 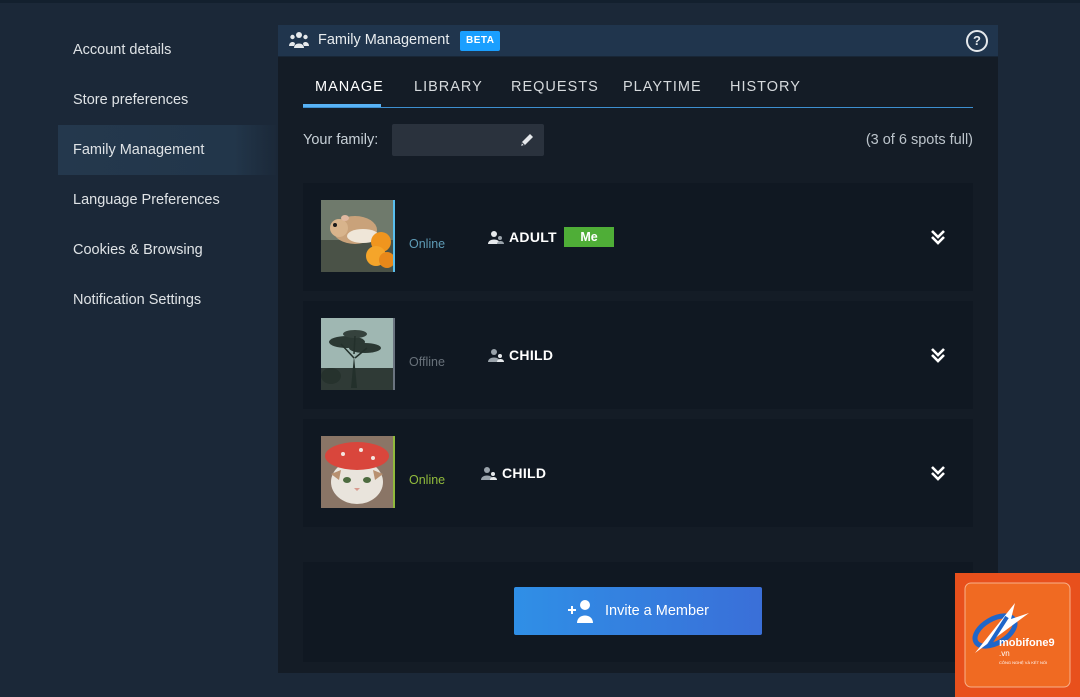 I want to click on family-name-label: Your family:, so click(x=341, y=140).